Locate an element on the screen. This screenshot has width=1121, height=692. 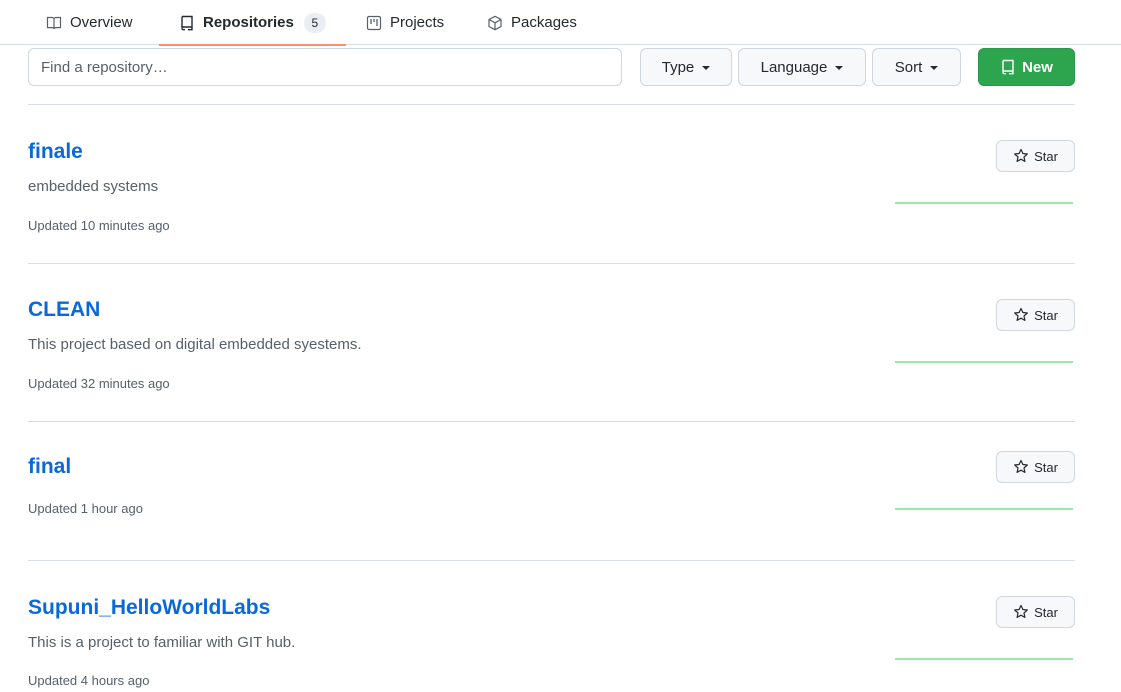
repo-updated-time: Updated 4 hours ago is located at coordinates (89, 680).